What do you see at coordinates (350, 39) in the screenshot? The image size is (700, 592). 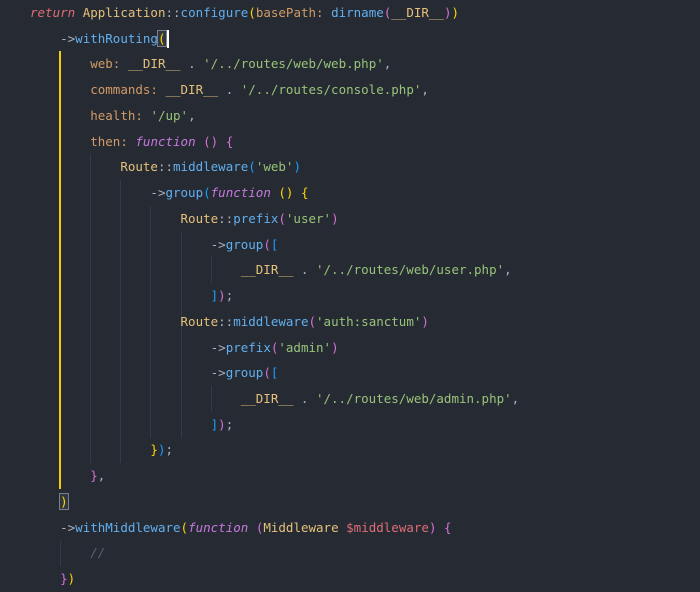 I see `code-line-2: ->withRouting(` at bounding box center [350, 39].